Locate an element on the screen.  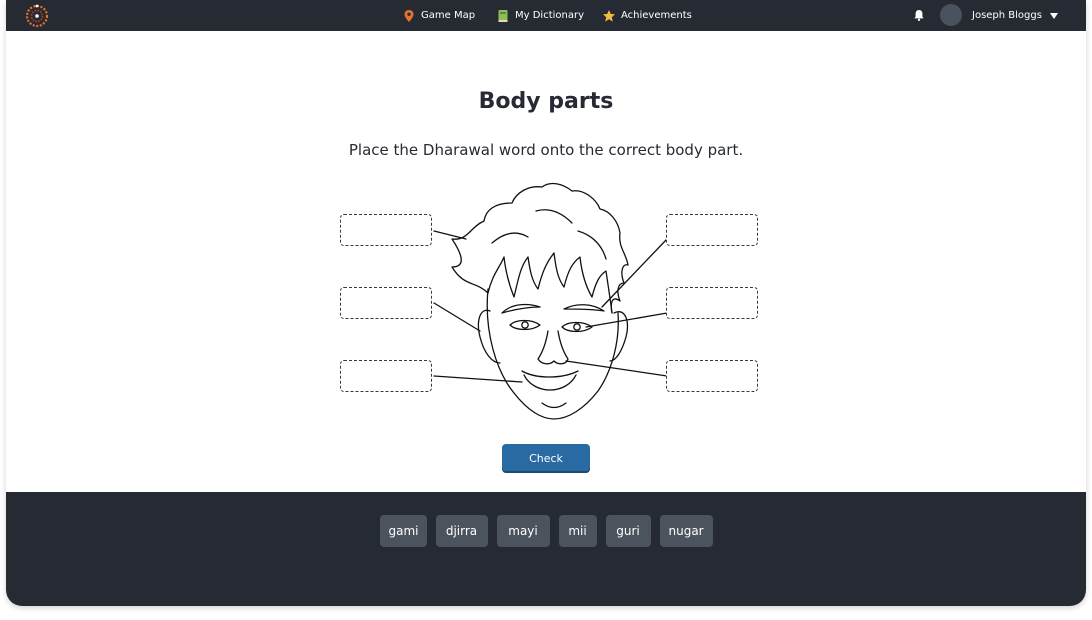
nav-my-dictionary-label: My Dictionary is located at coordinates (550, 15).